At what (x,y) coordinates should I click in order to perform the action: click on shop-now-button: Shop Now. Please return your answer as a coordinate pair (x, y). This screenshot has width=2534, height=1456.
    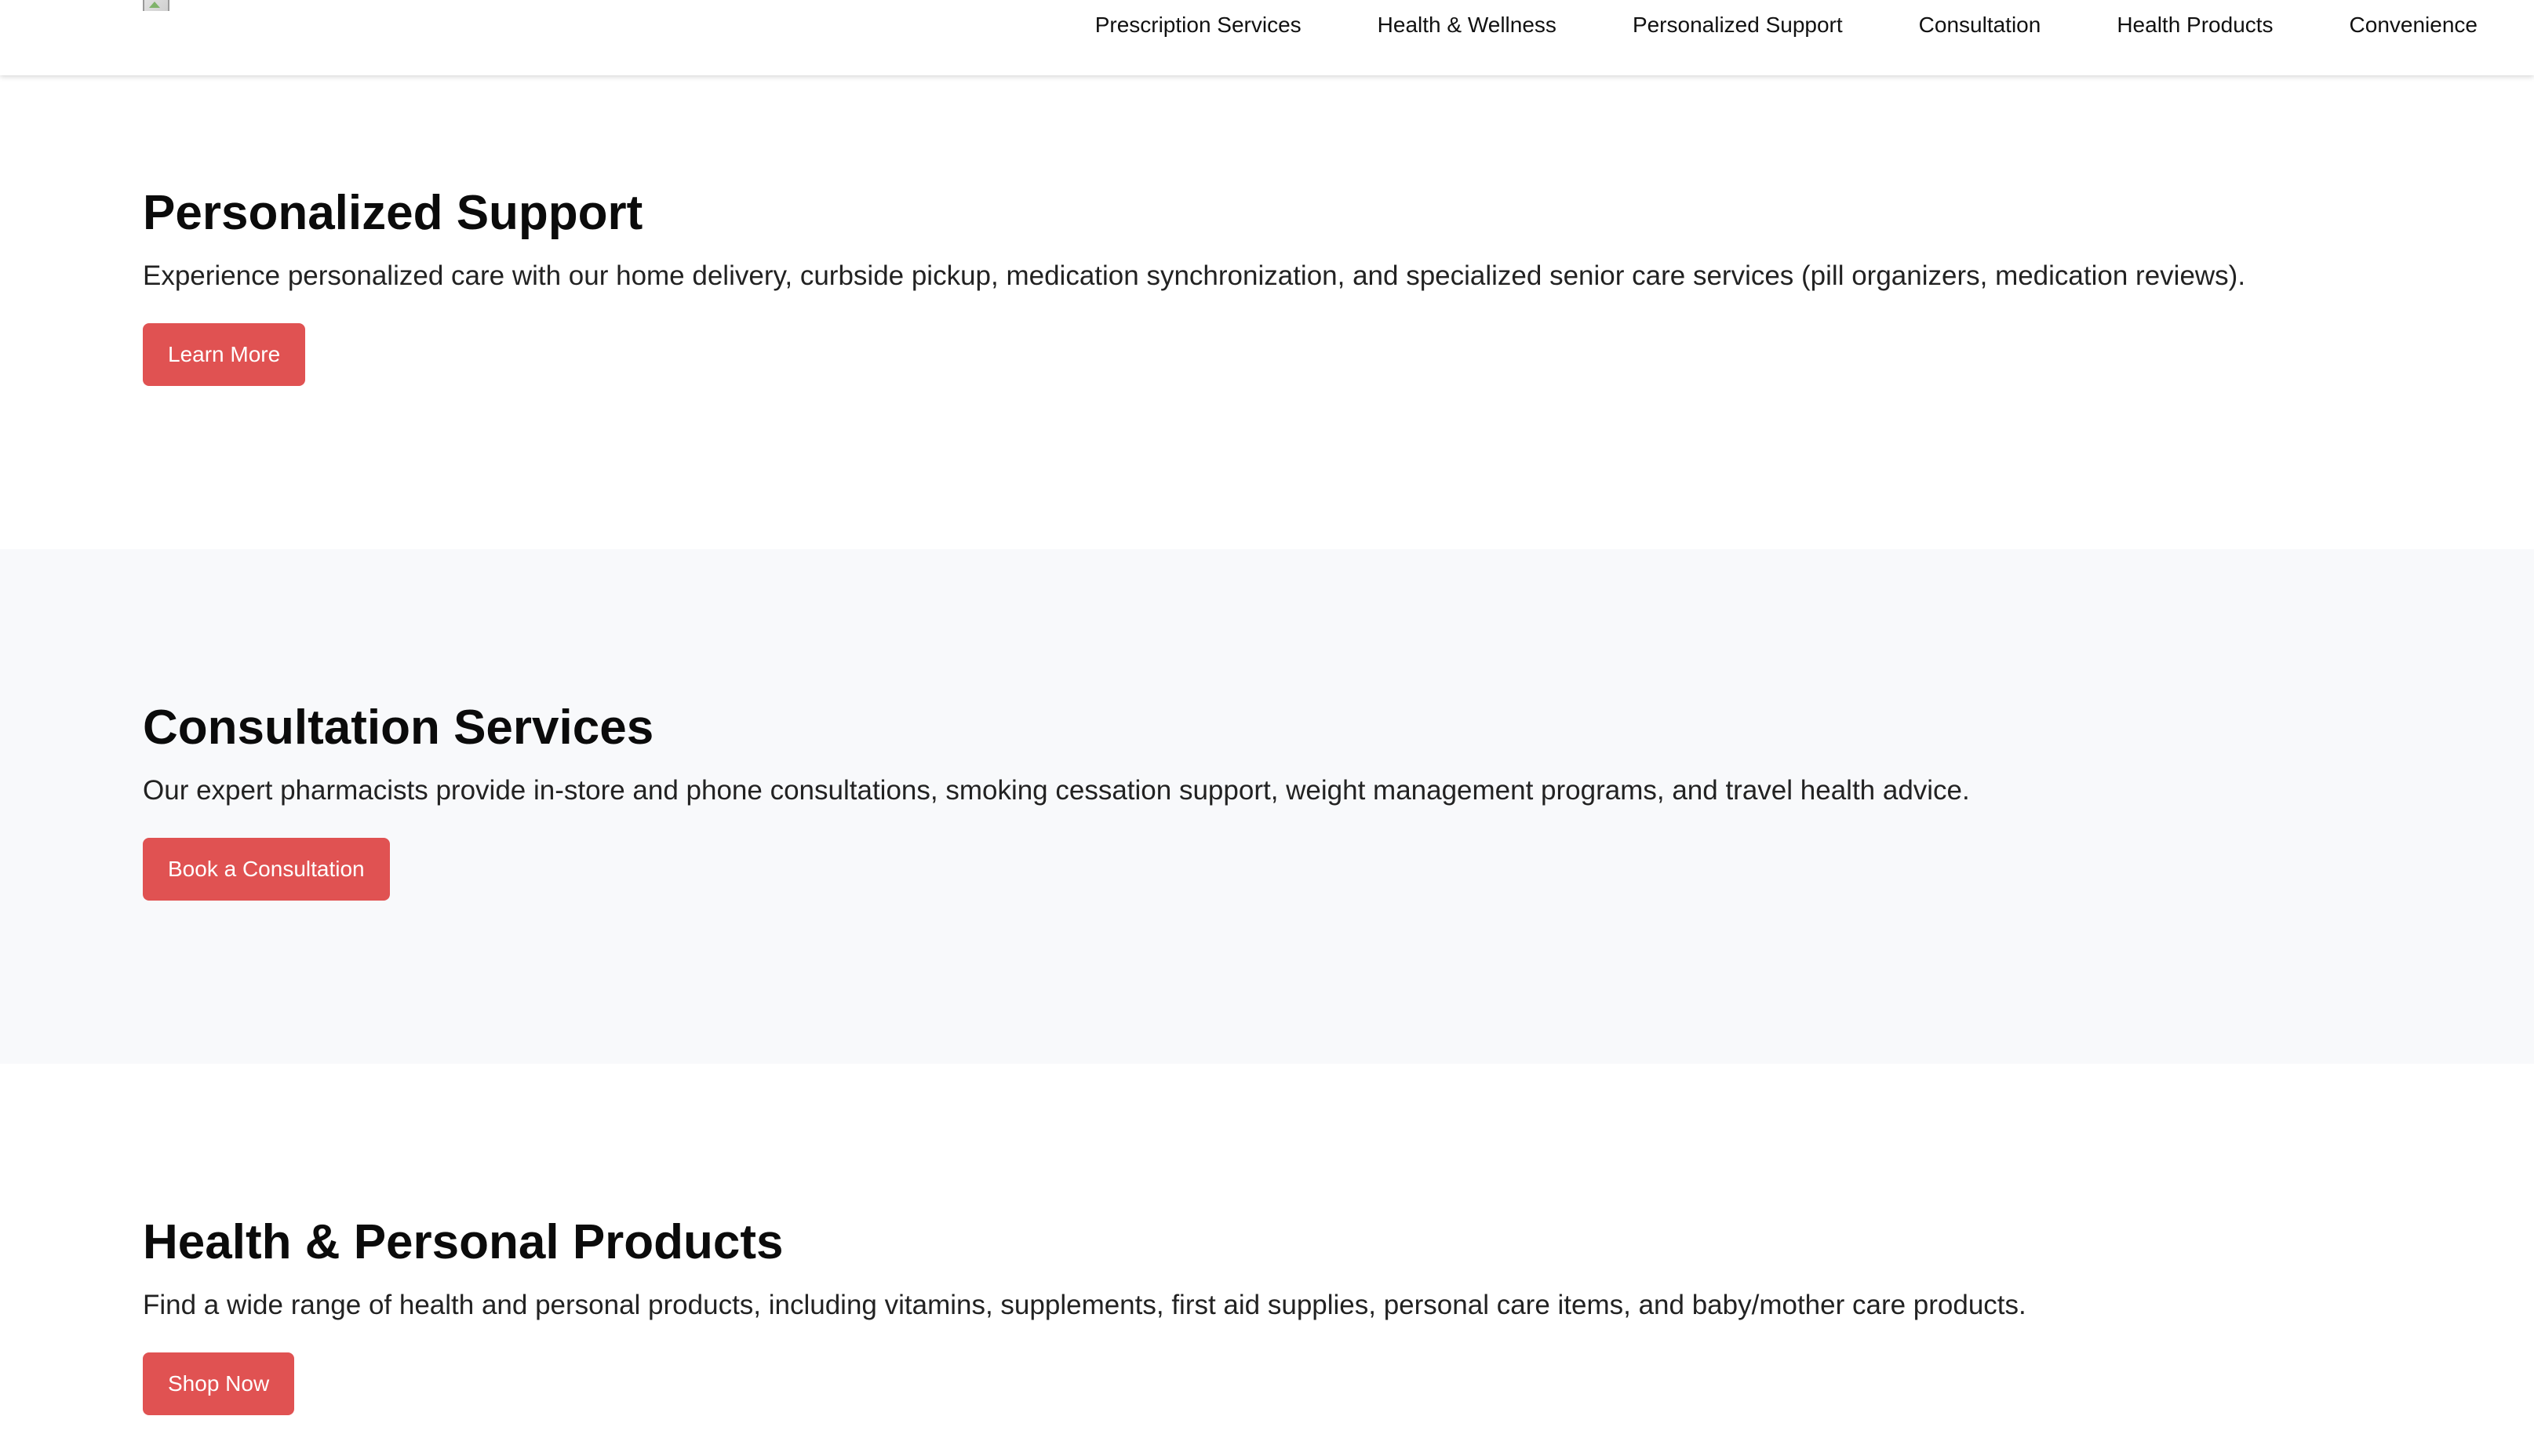
    Looking at the image, I should click on (219, 1383).